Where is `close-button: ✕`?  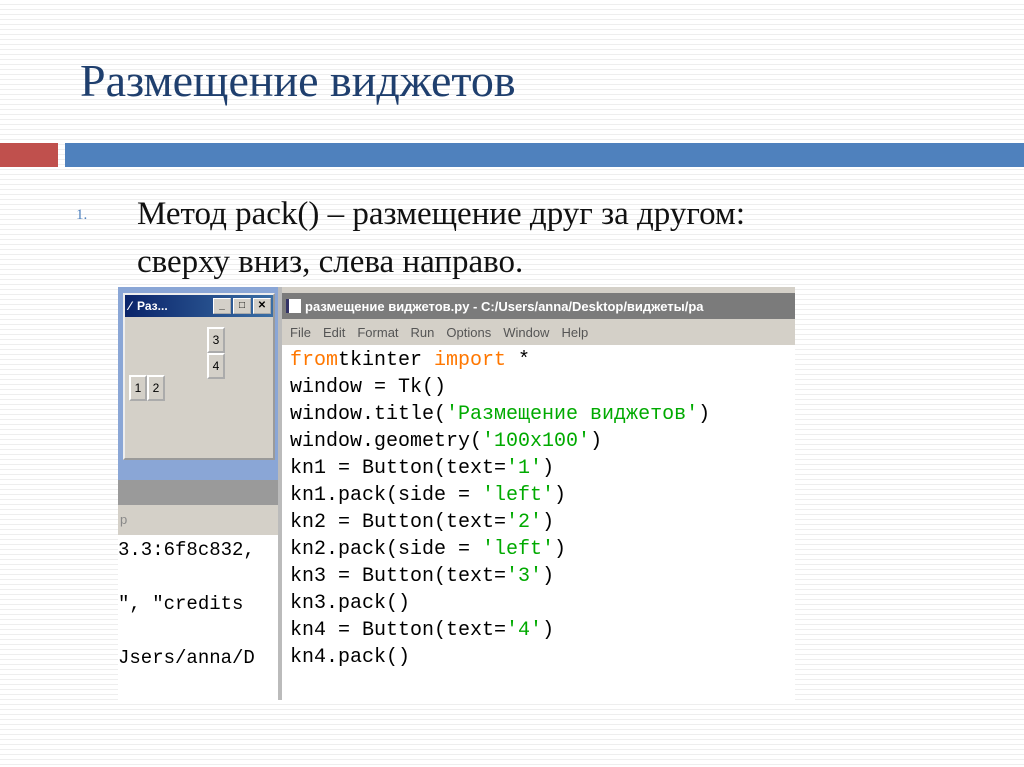 close-button: ✕ is located at coordinates (262, 306).